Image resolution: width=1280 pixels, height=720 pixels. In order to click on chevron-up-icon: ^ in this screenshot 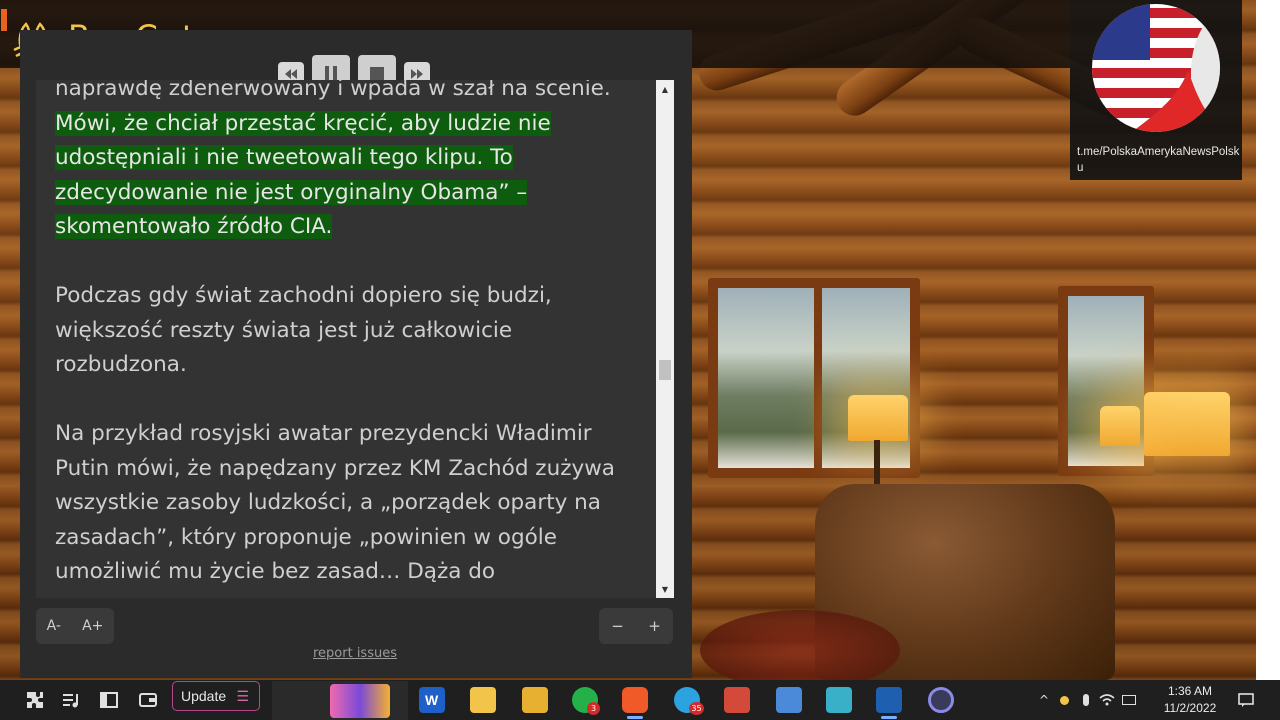, I will do `click(1044, 700)`.